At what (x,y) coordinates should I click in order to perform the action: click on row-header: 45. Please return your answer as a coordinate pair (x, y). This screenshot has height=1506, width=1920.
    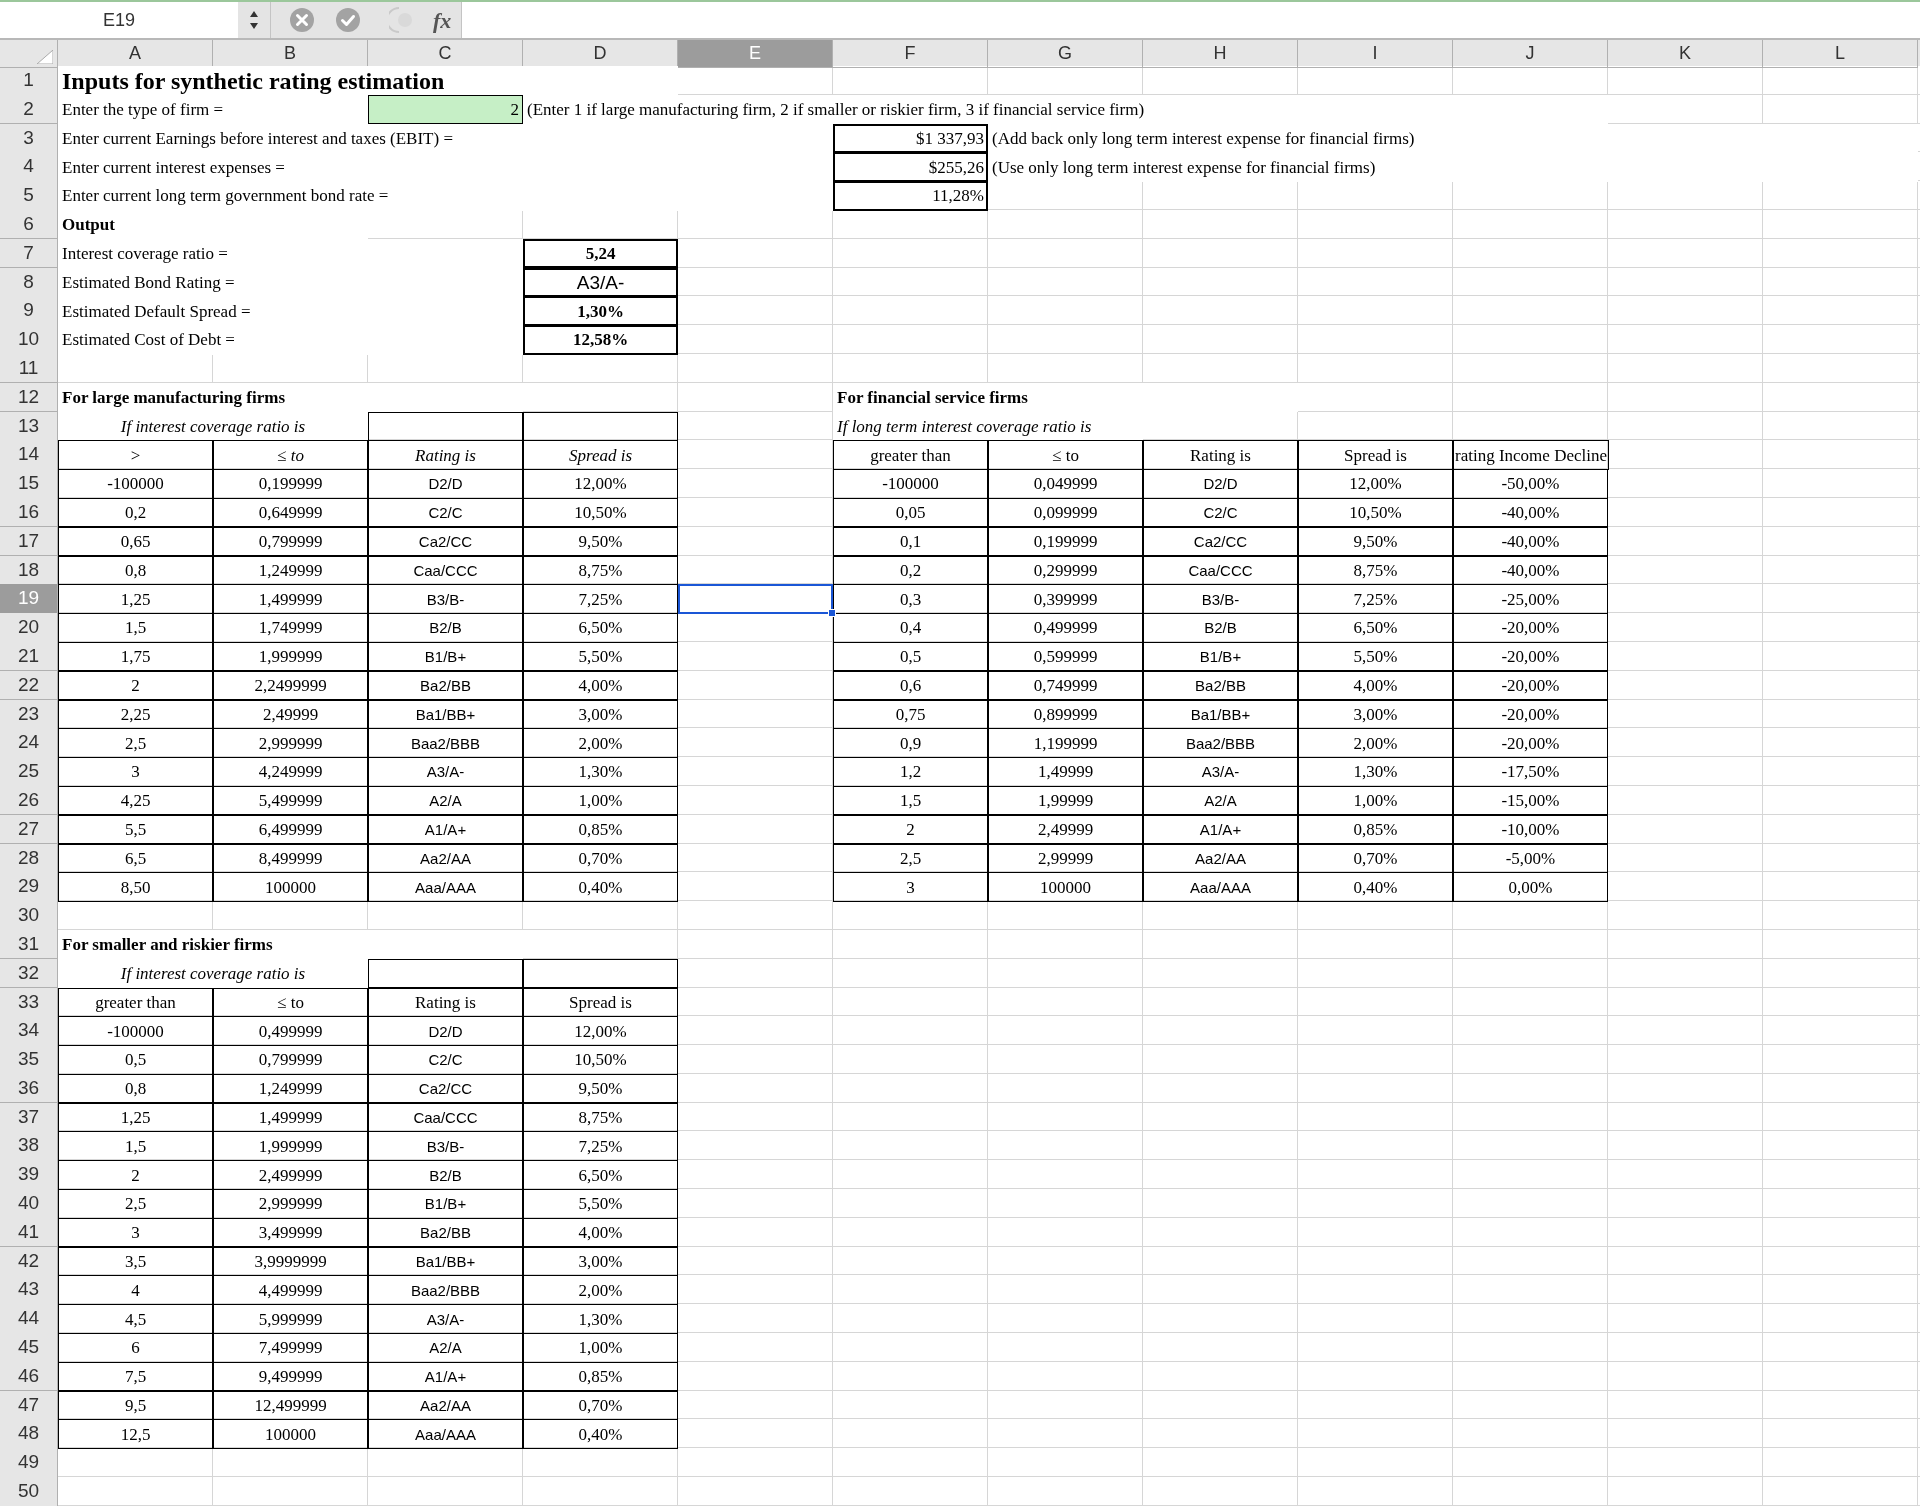
    Looking at the image, I should click on (29, 1348).